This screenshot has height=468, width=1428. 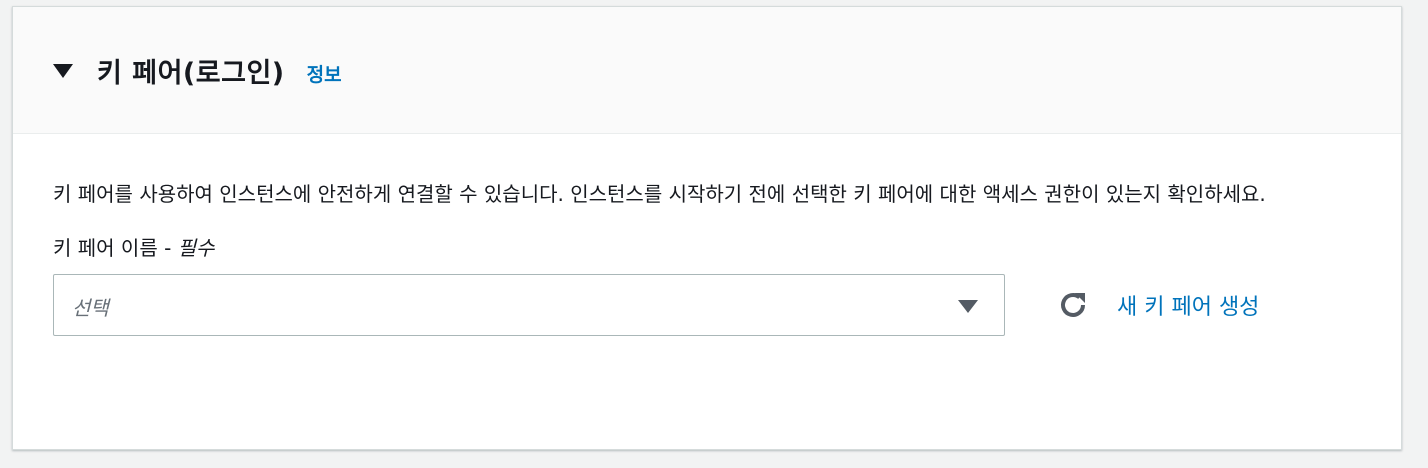 What do you see at coordinates (707, 248) in the screenshot?
I see `key-pair-name-label: 키 페어 이름 - 필수` at bounding box center [707, 248].